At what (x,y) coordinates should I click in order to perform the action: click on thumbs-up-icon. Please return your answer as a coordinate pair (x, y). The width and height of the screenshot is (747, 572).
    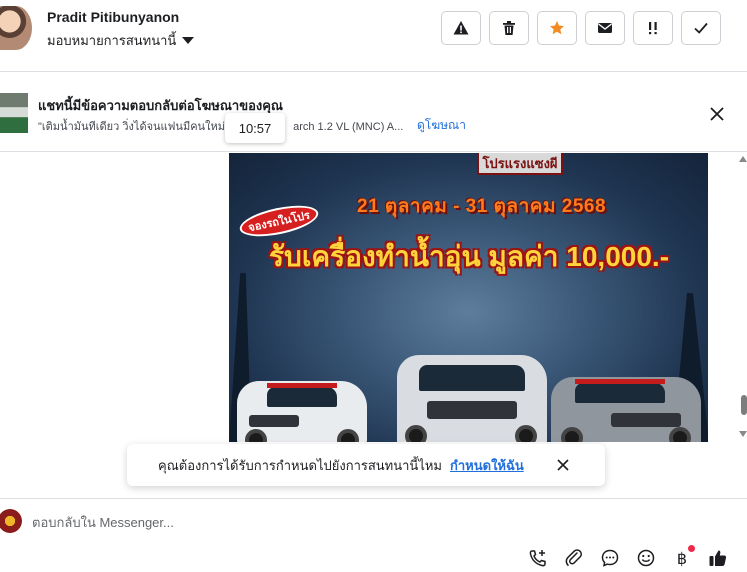
    Looking at the image, I should click on (718, 558).